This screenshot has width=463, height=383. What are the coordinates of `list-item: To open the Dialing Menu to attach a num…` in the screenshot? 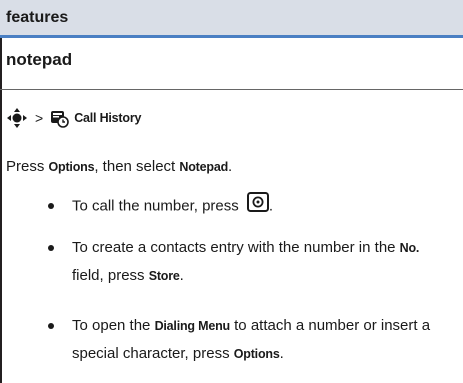 It's located at (246, 344).